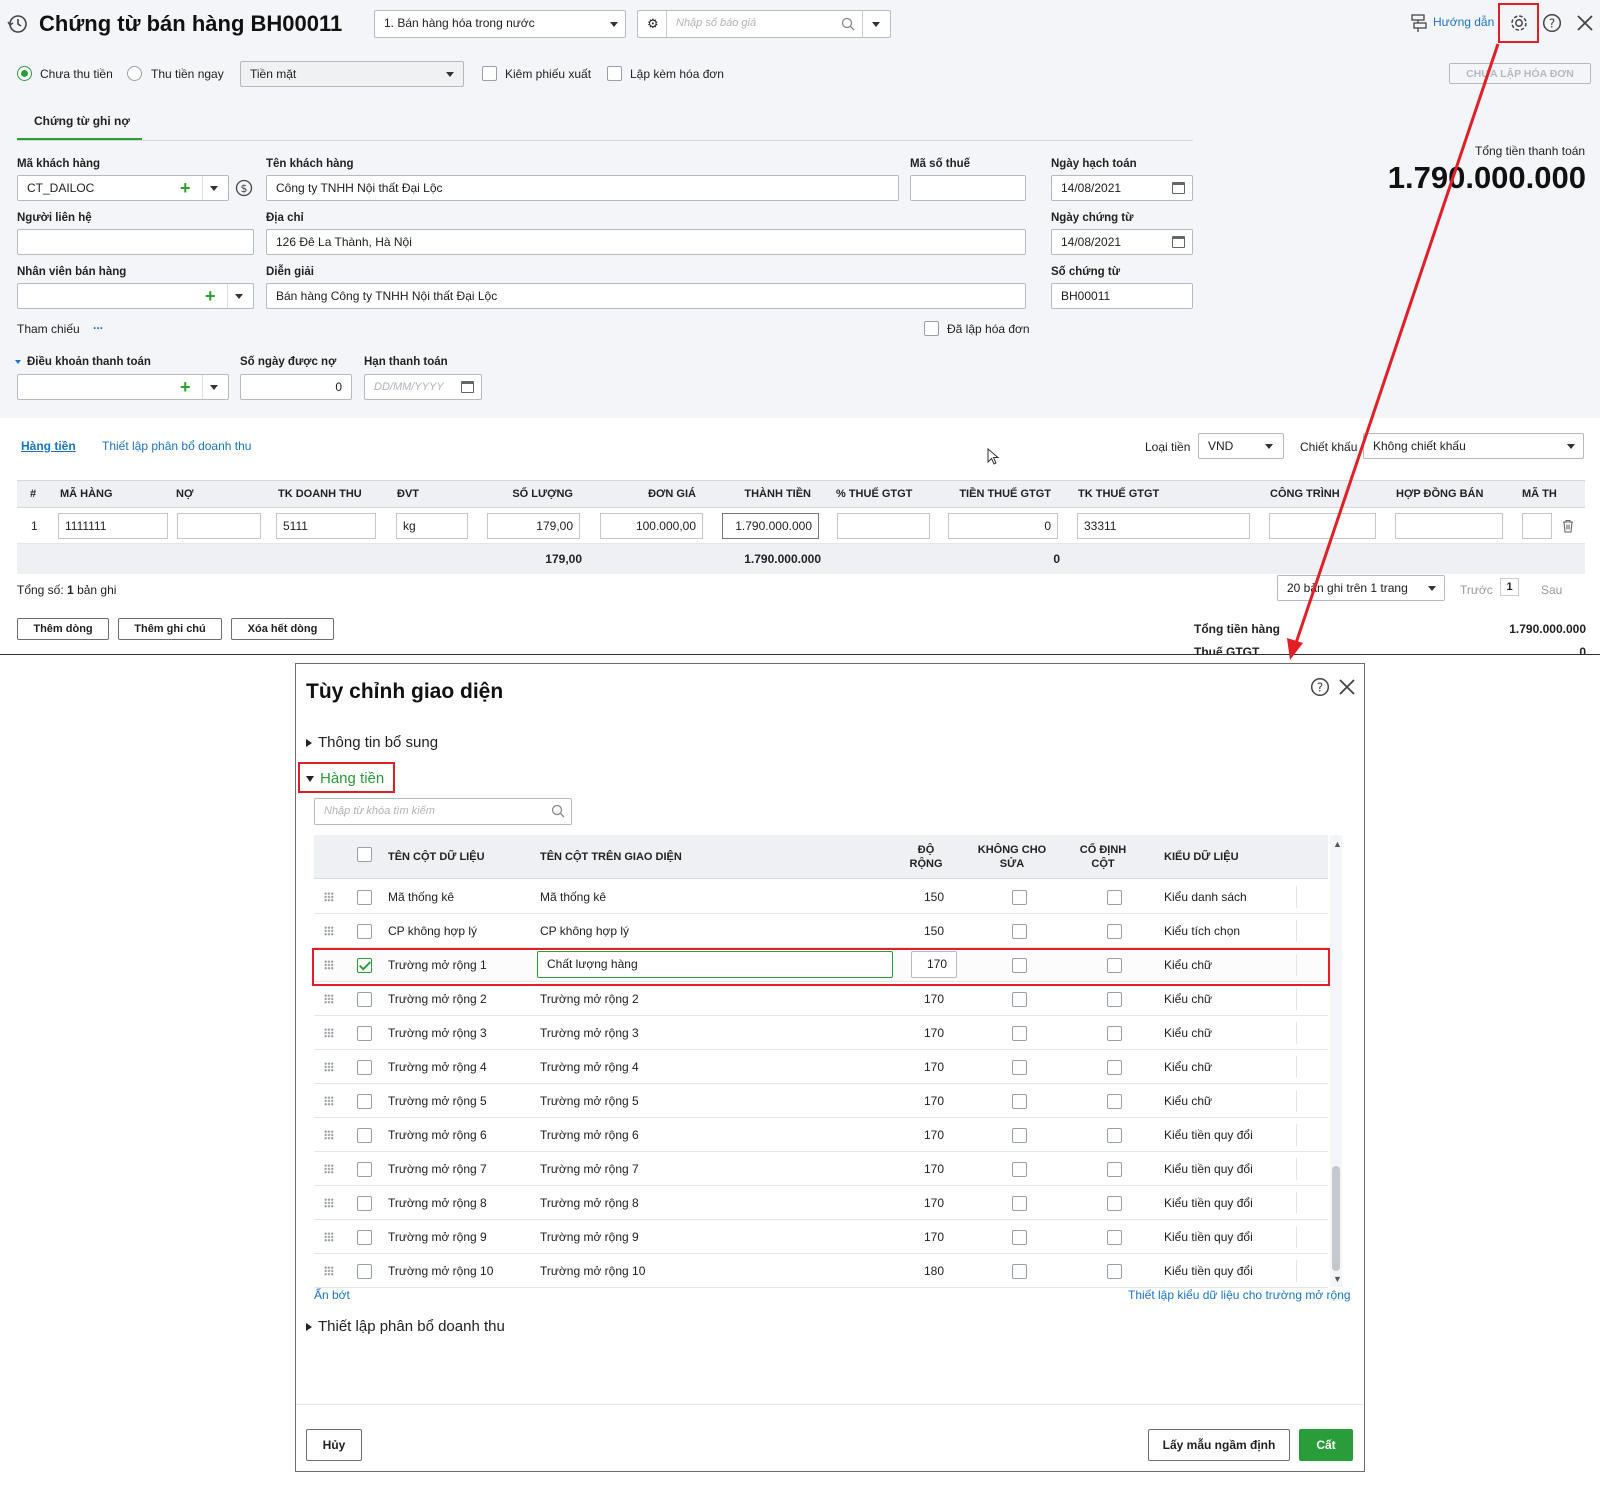  Describe the element at coordinates (123, 387) in the screenshot. I see `payment-terms-input` at that location.